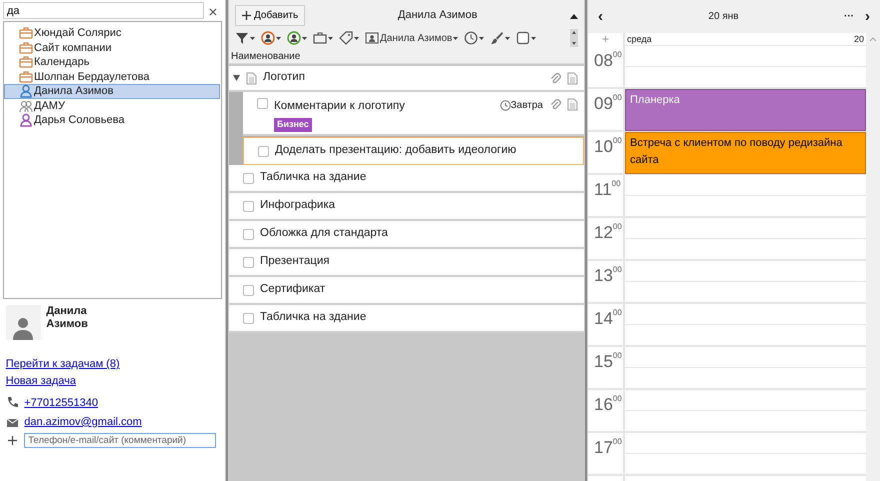 The height and width of the screenshot is (481, 880). Describe the element at coordinates (574, 15) in the screenshot. I see `collapse-icon` at that location.